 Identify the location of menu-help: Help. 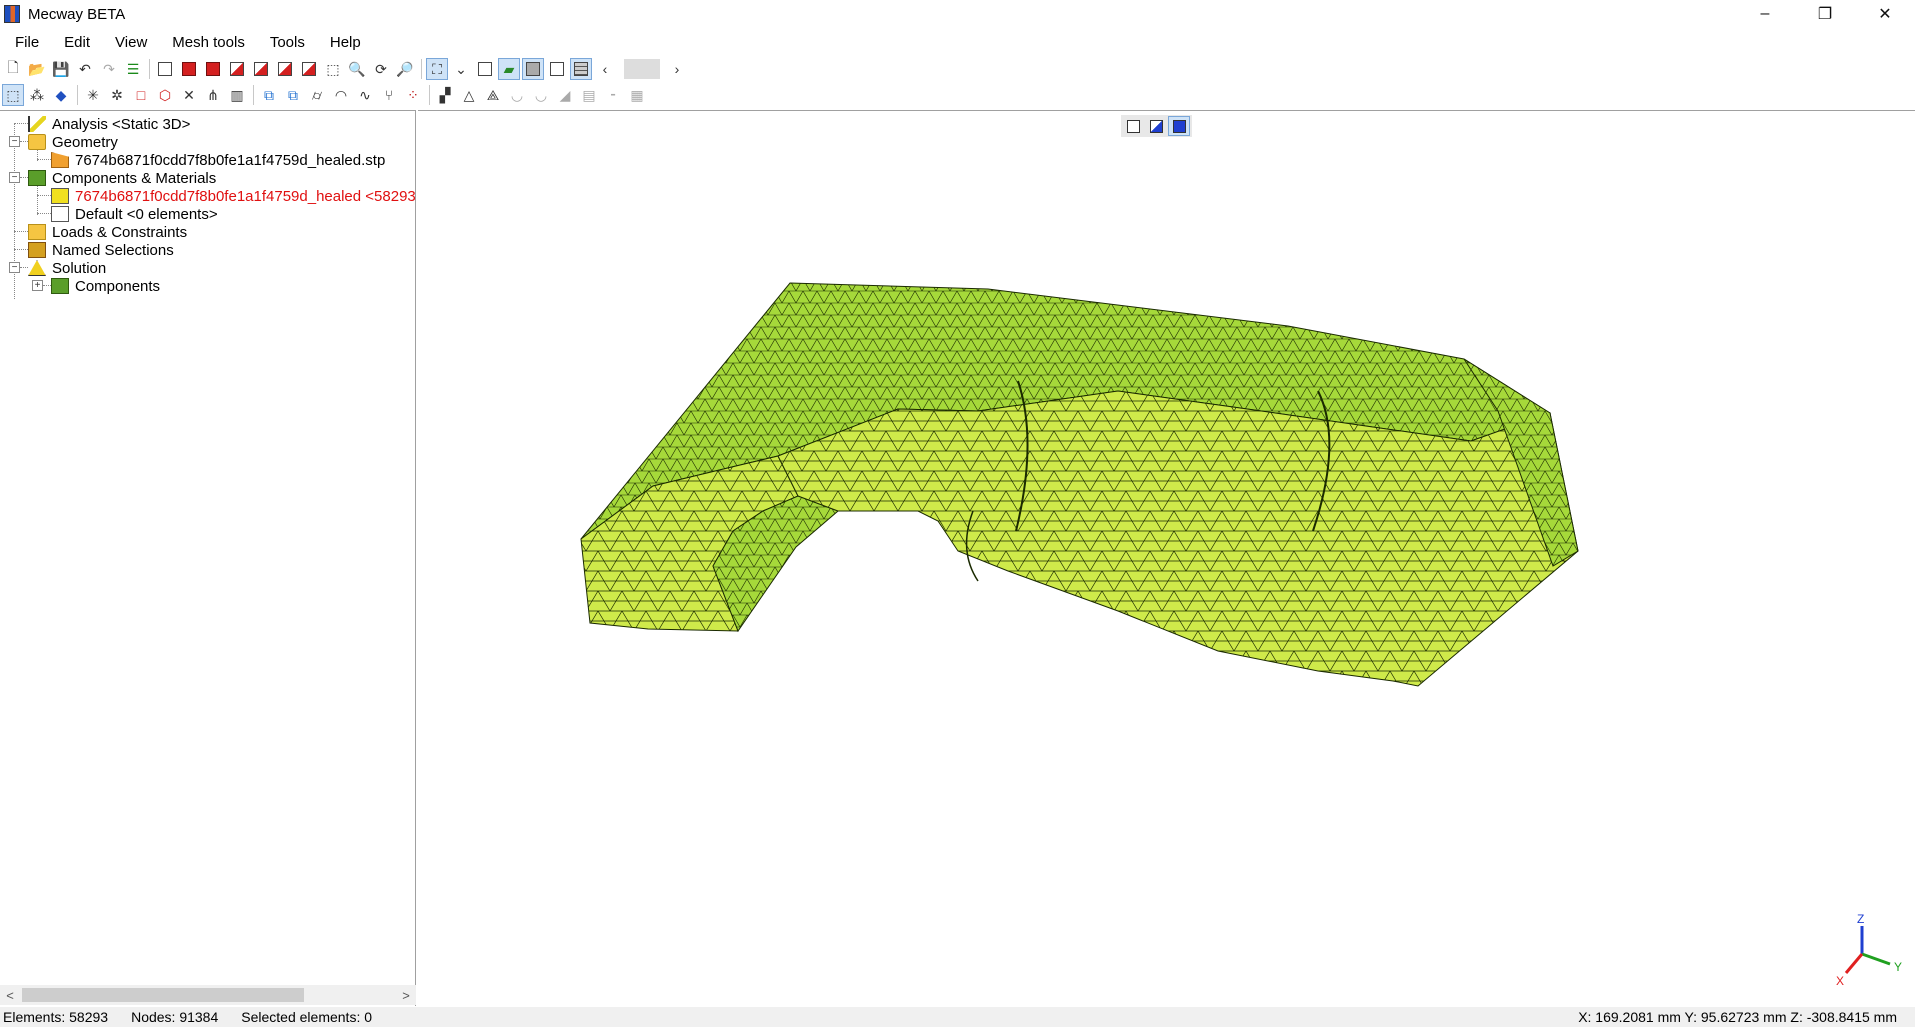
(343, 42).